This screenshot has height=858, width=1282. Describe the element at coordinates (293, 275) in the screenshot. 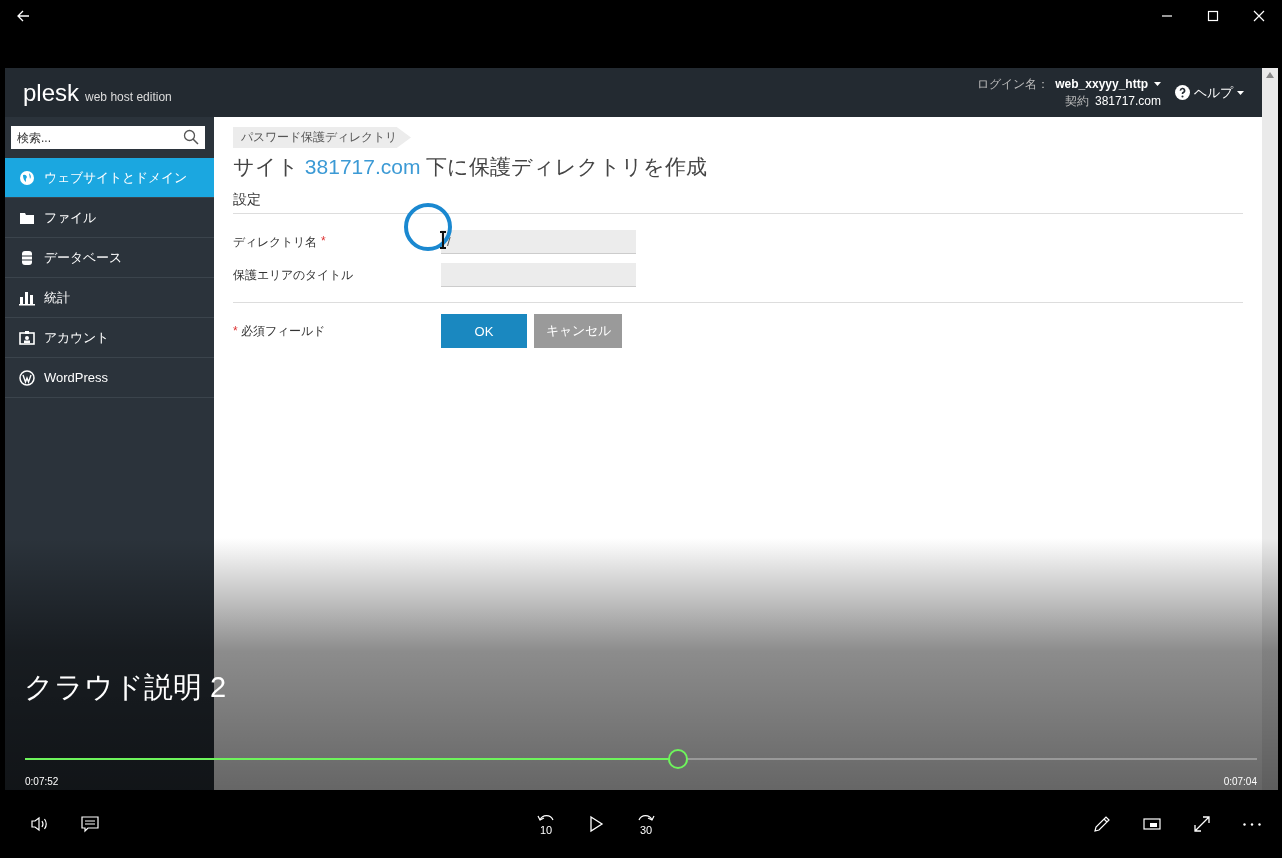

I see `field-label: 保護エリアのタイトル` at that location.